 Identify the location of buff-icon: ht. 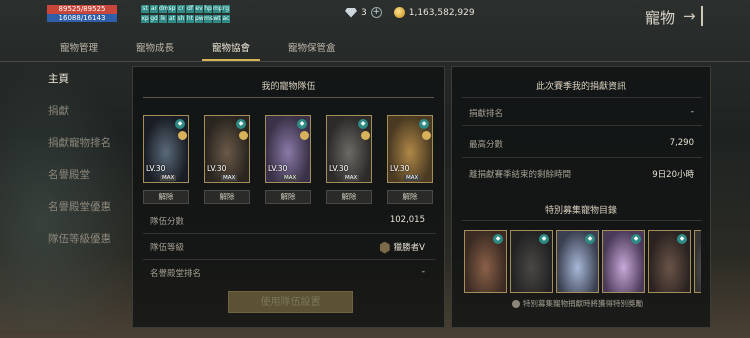
(190, 18).